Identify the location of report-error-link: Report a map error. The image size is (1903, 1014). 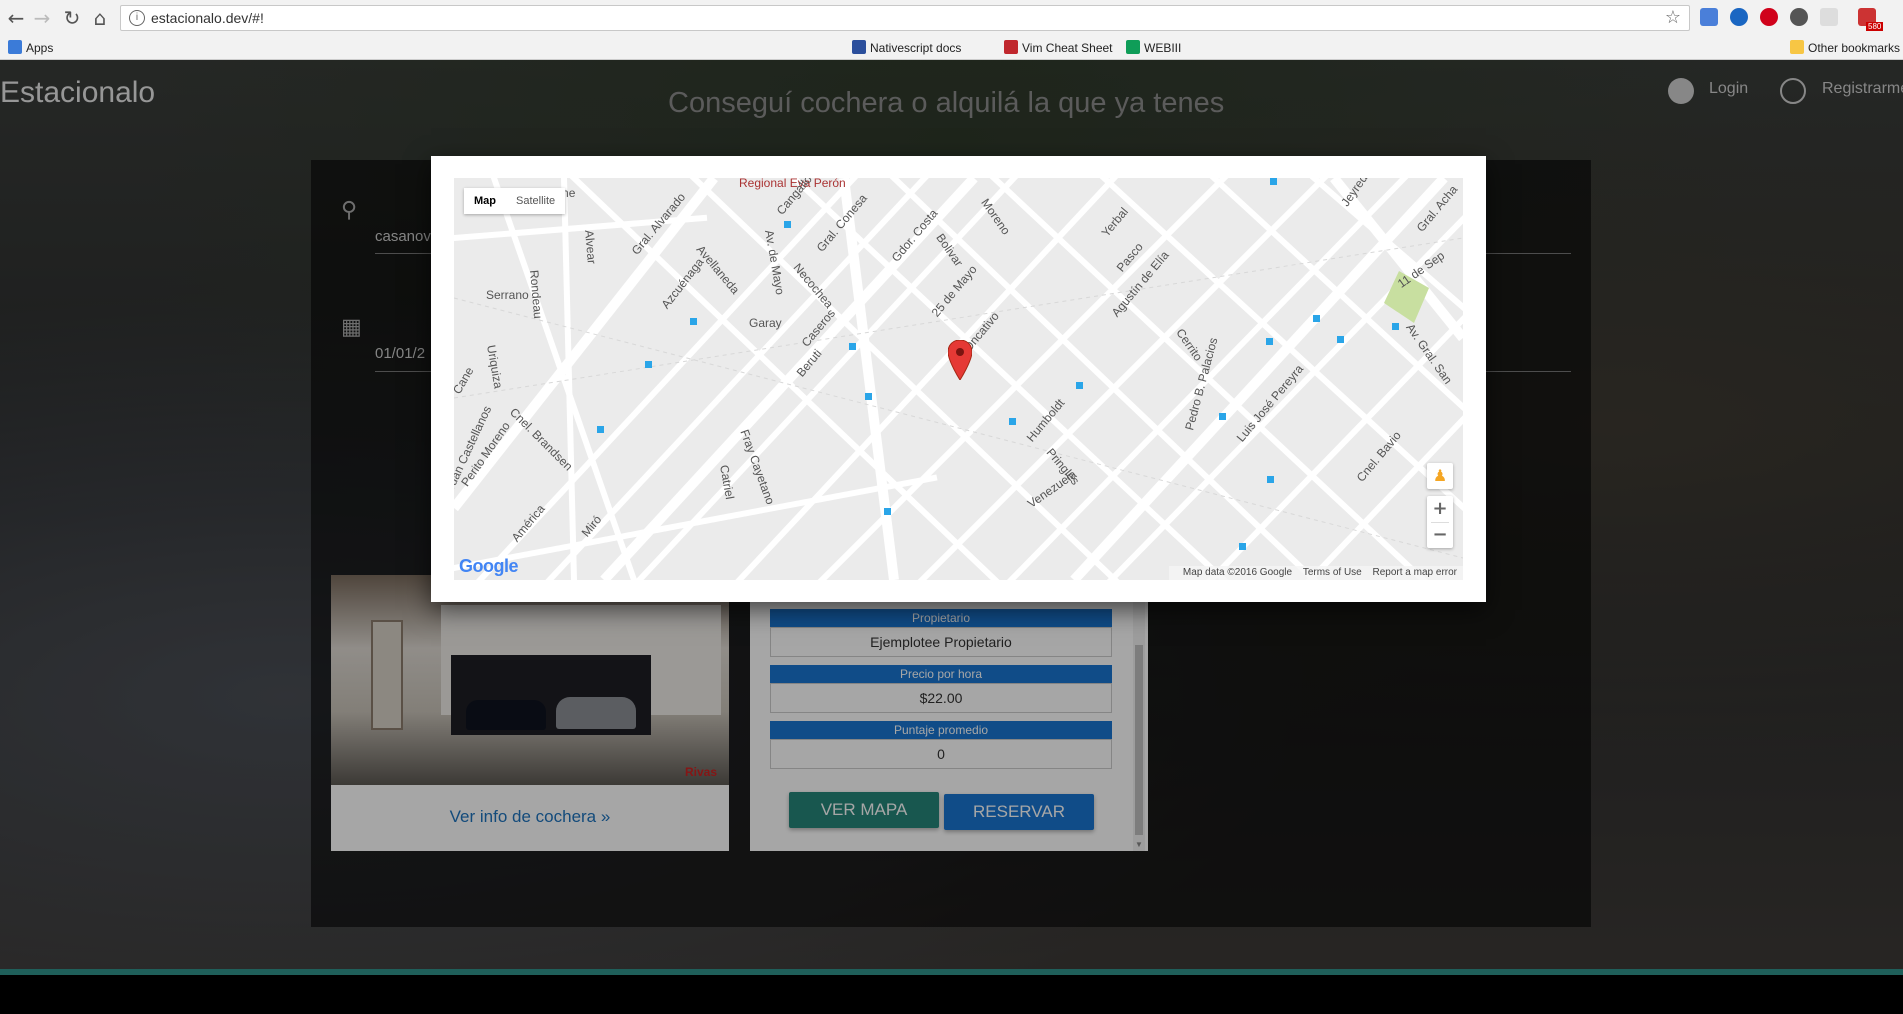
(1415, 572).